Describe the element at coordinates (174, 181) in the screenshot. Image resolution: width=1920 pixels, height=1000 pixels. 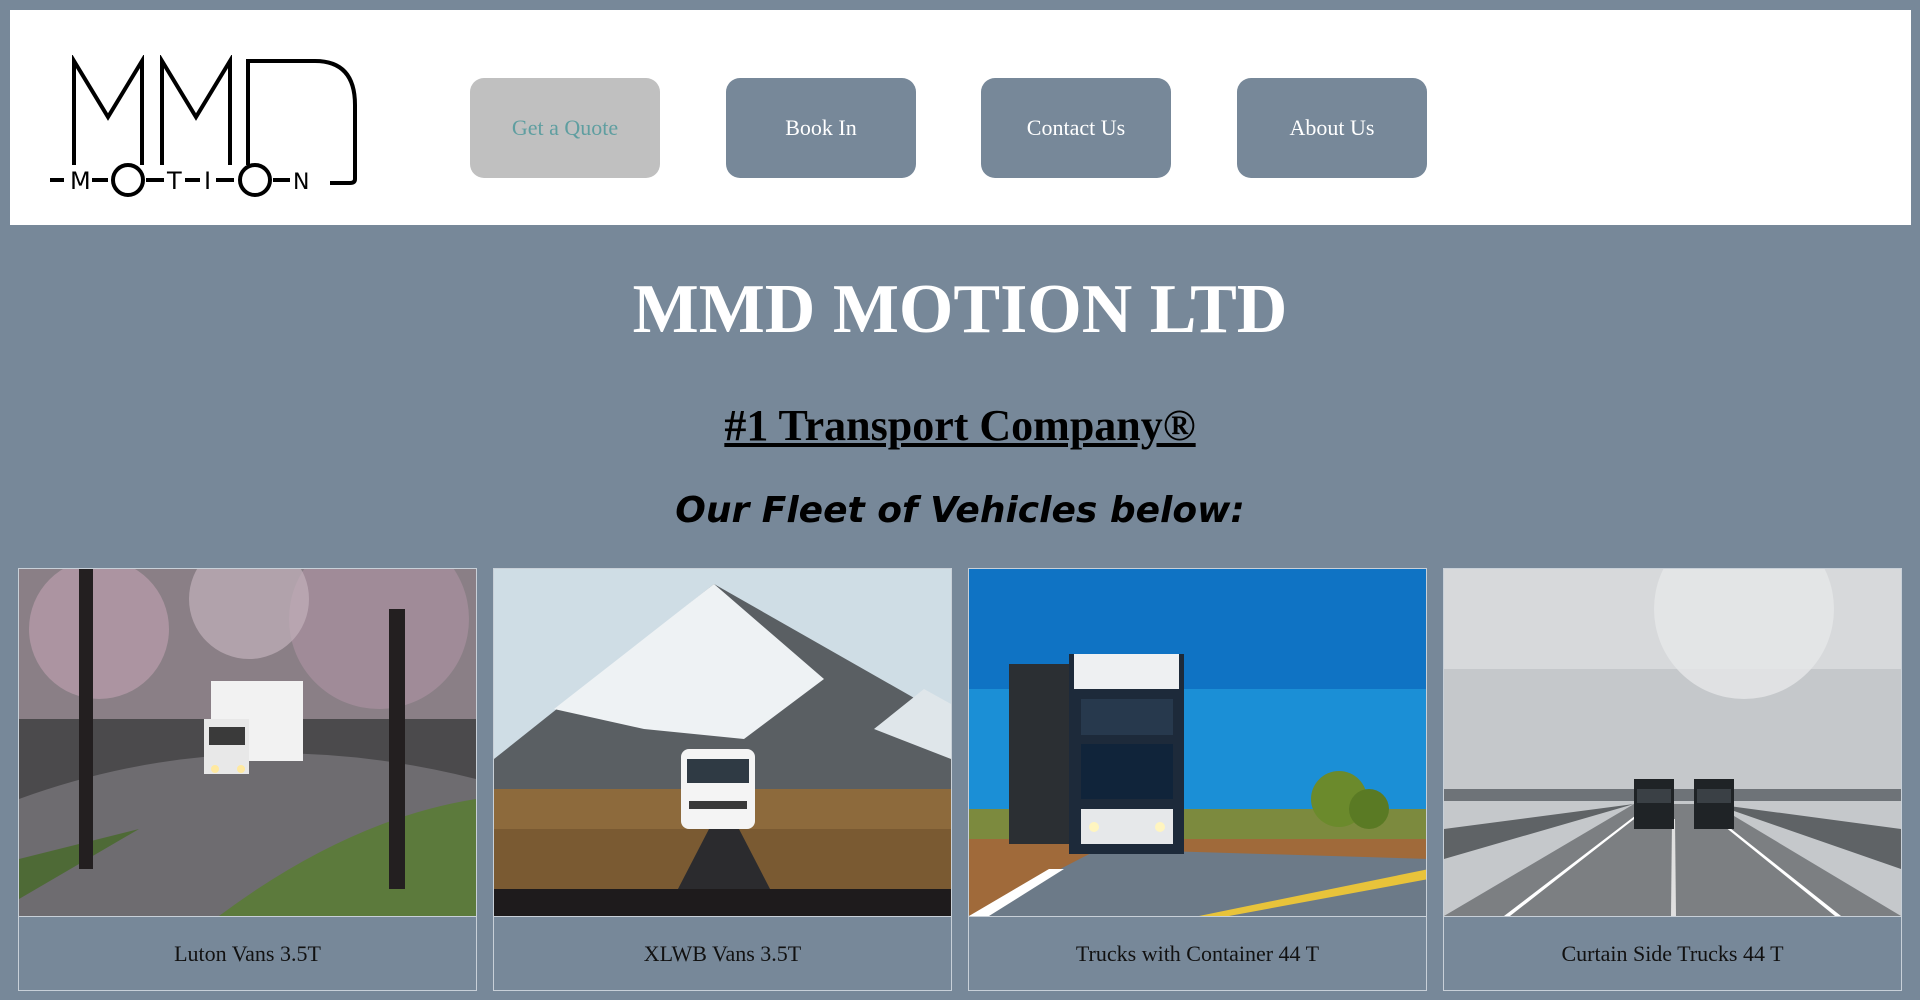
I see `svg-text: T` at that location.